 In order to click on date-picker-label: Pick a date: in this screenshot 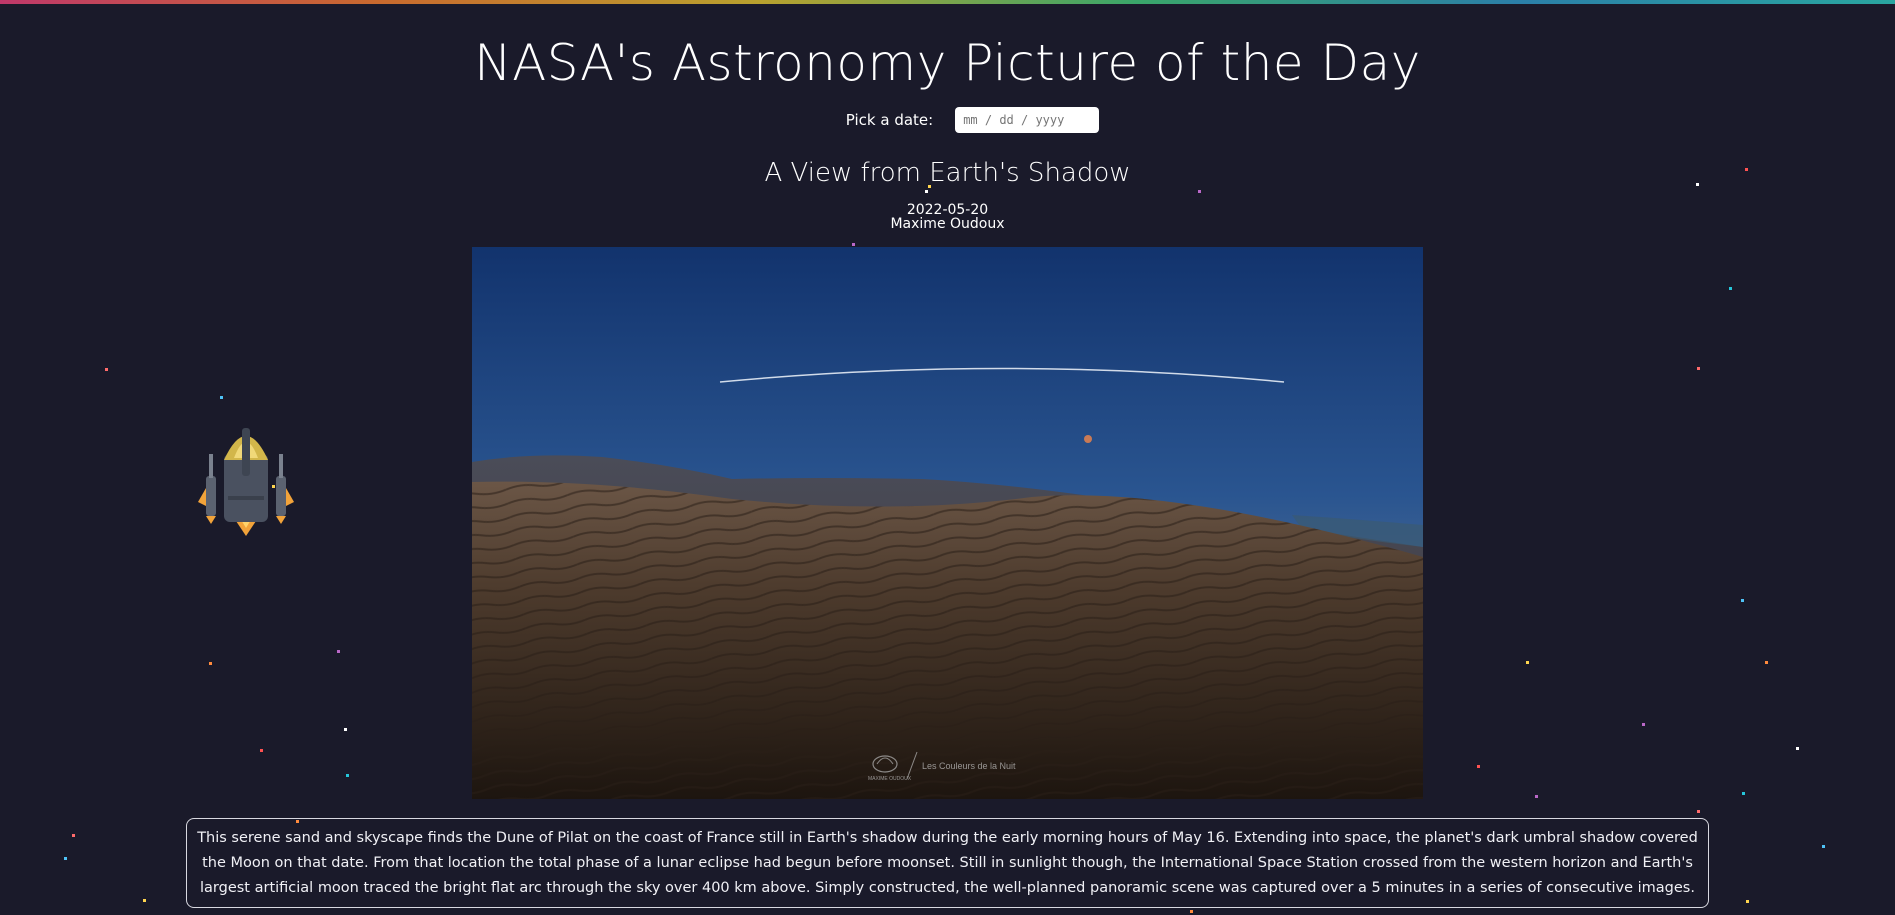, I will do `click(889, 120)`.